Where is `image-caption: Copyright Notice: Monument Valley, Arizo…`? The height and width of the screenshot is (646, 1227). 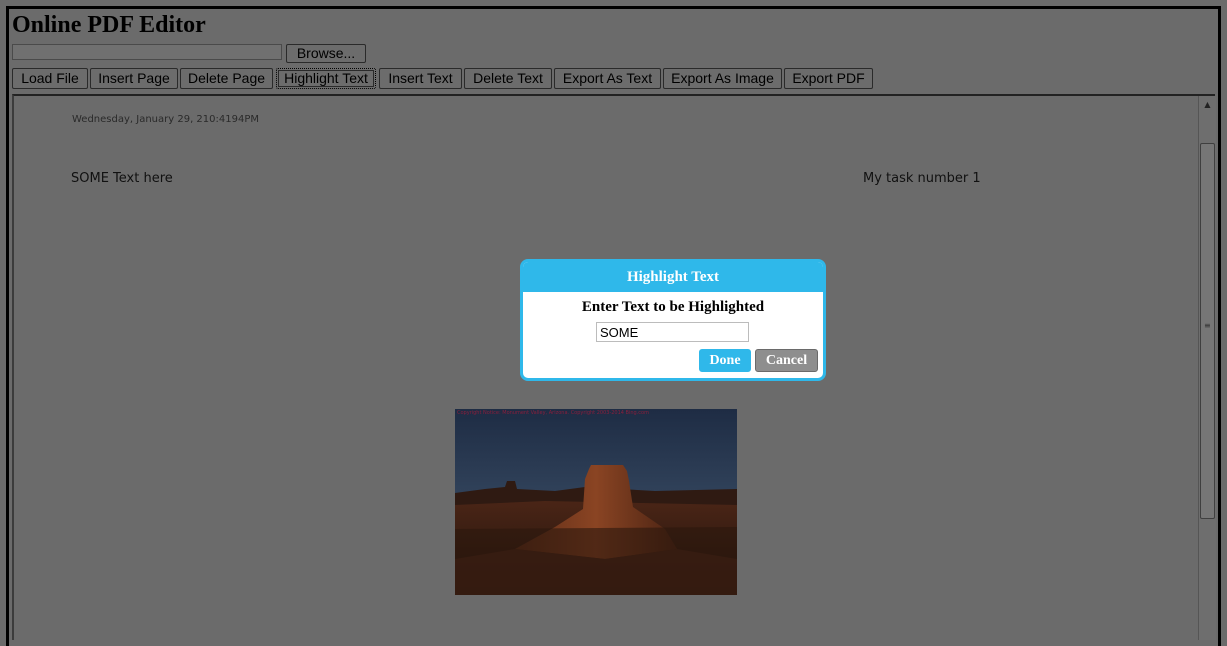
image-caption: Copyright Notice: Monument Valley, Arizo… is located at coordinates (553, 413).